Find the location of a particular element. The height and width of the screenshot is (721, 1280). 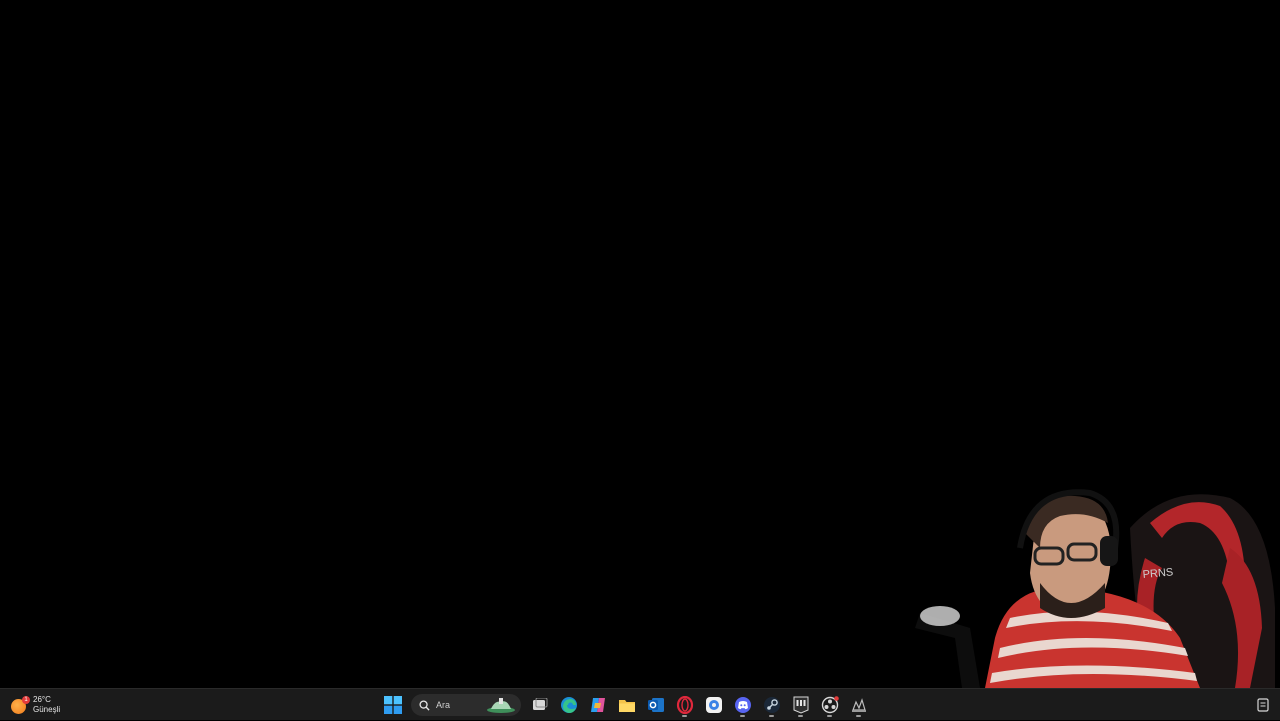

opera-gx-button is located at coordinates (685, 705).